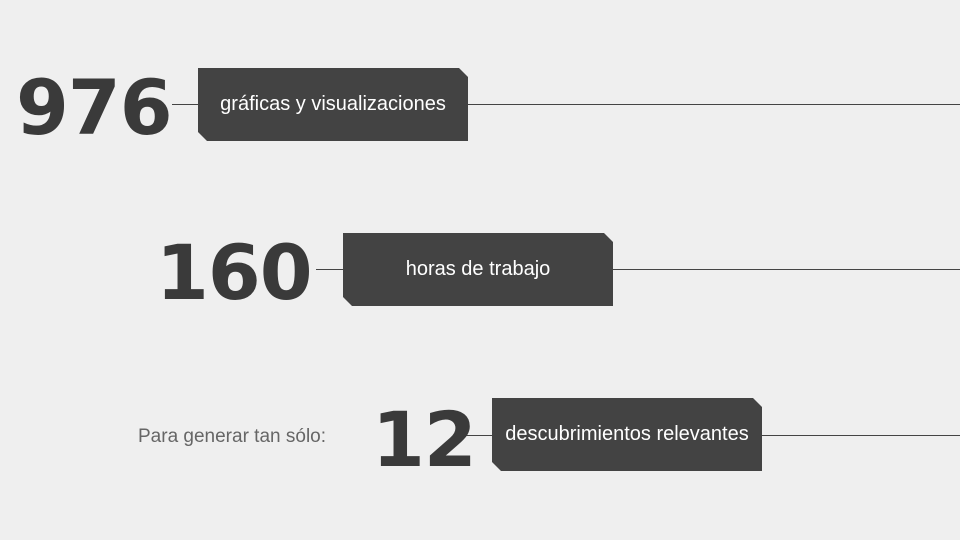 This screenshot has height=540, width=960. I want to click on stat-label-box-2: horas de trabajo, so click(478, 269).